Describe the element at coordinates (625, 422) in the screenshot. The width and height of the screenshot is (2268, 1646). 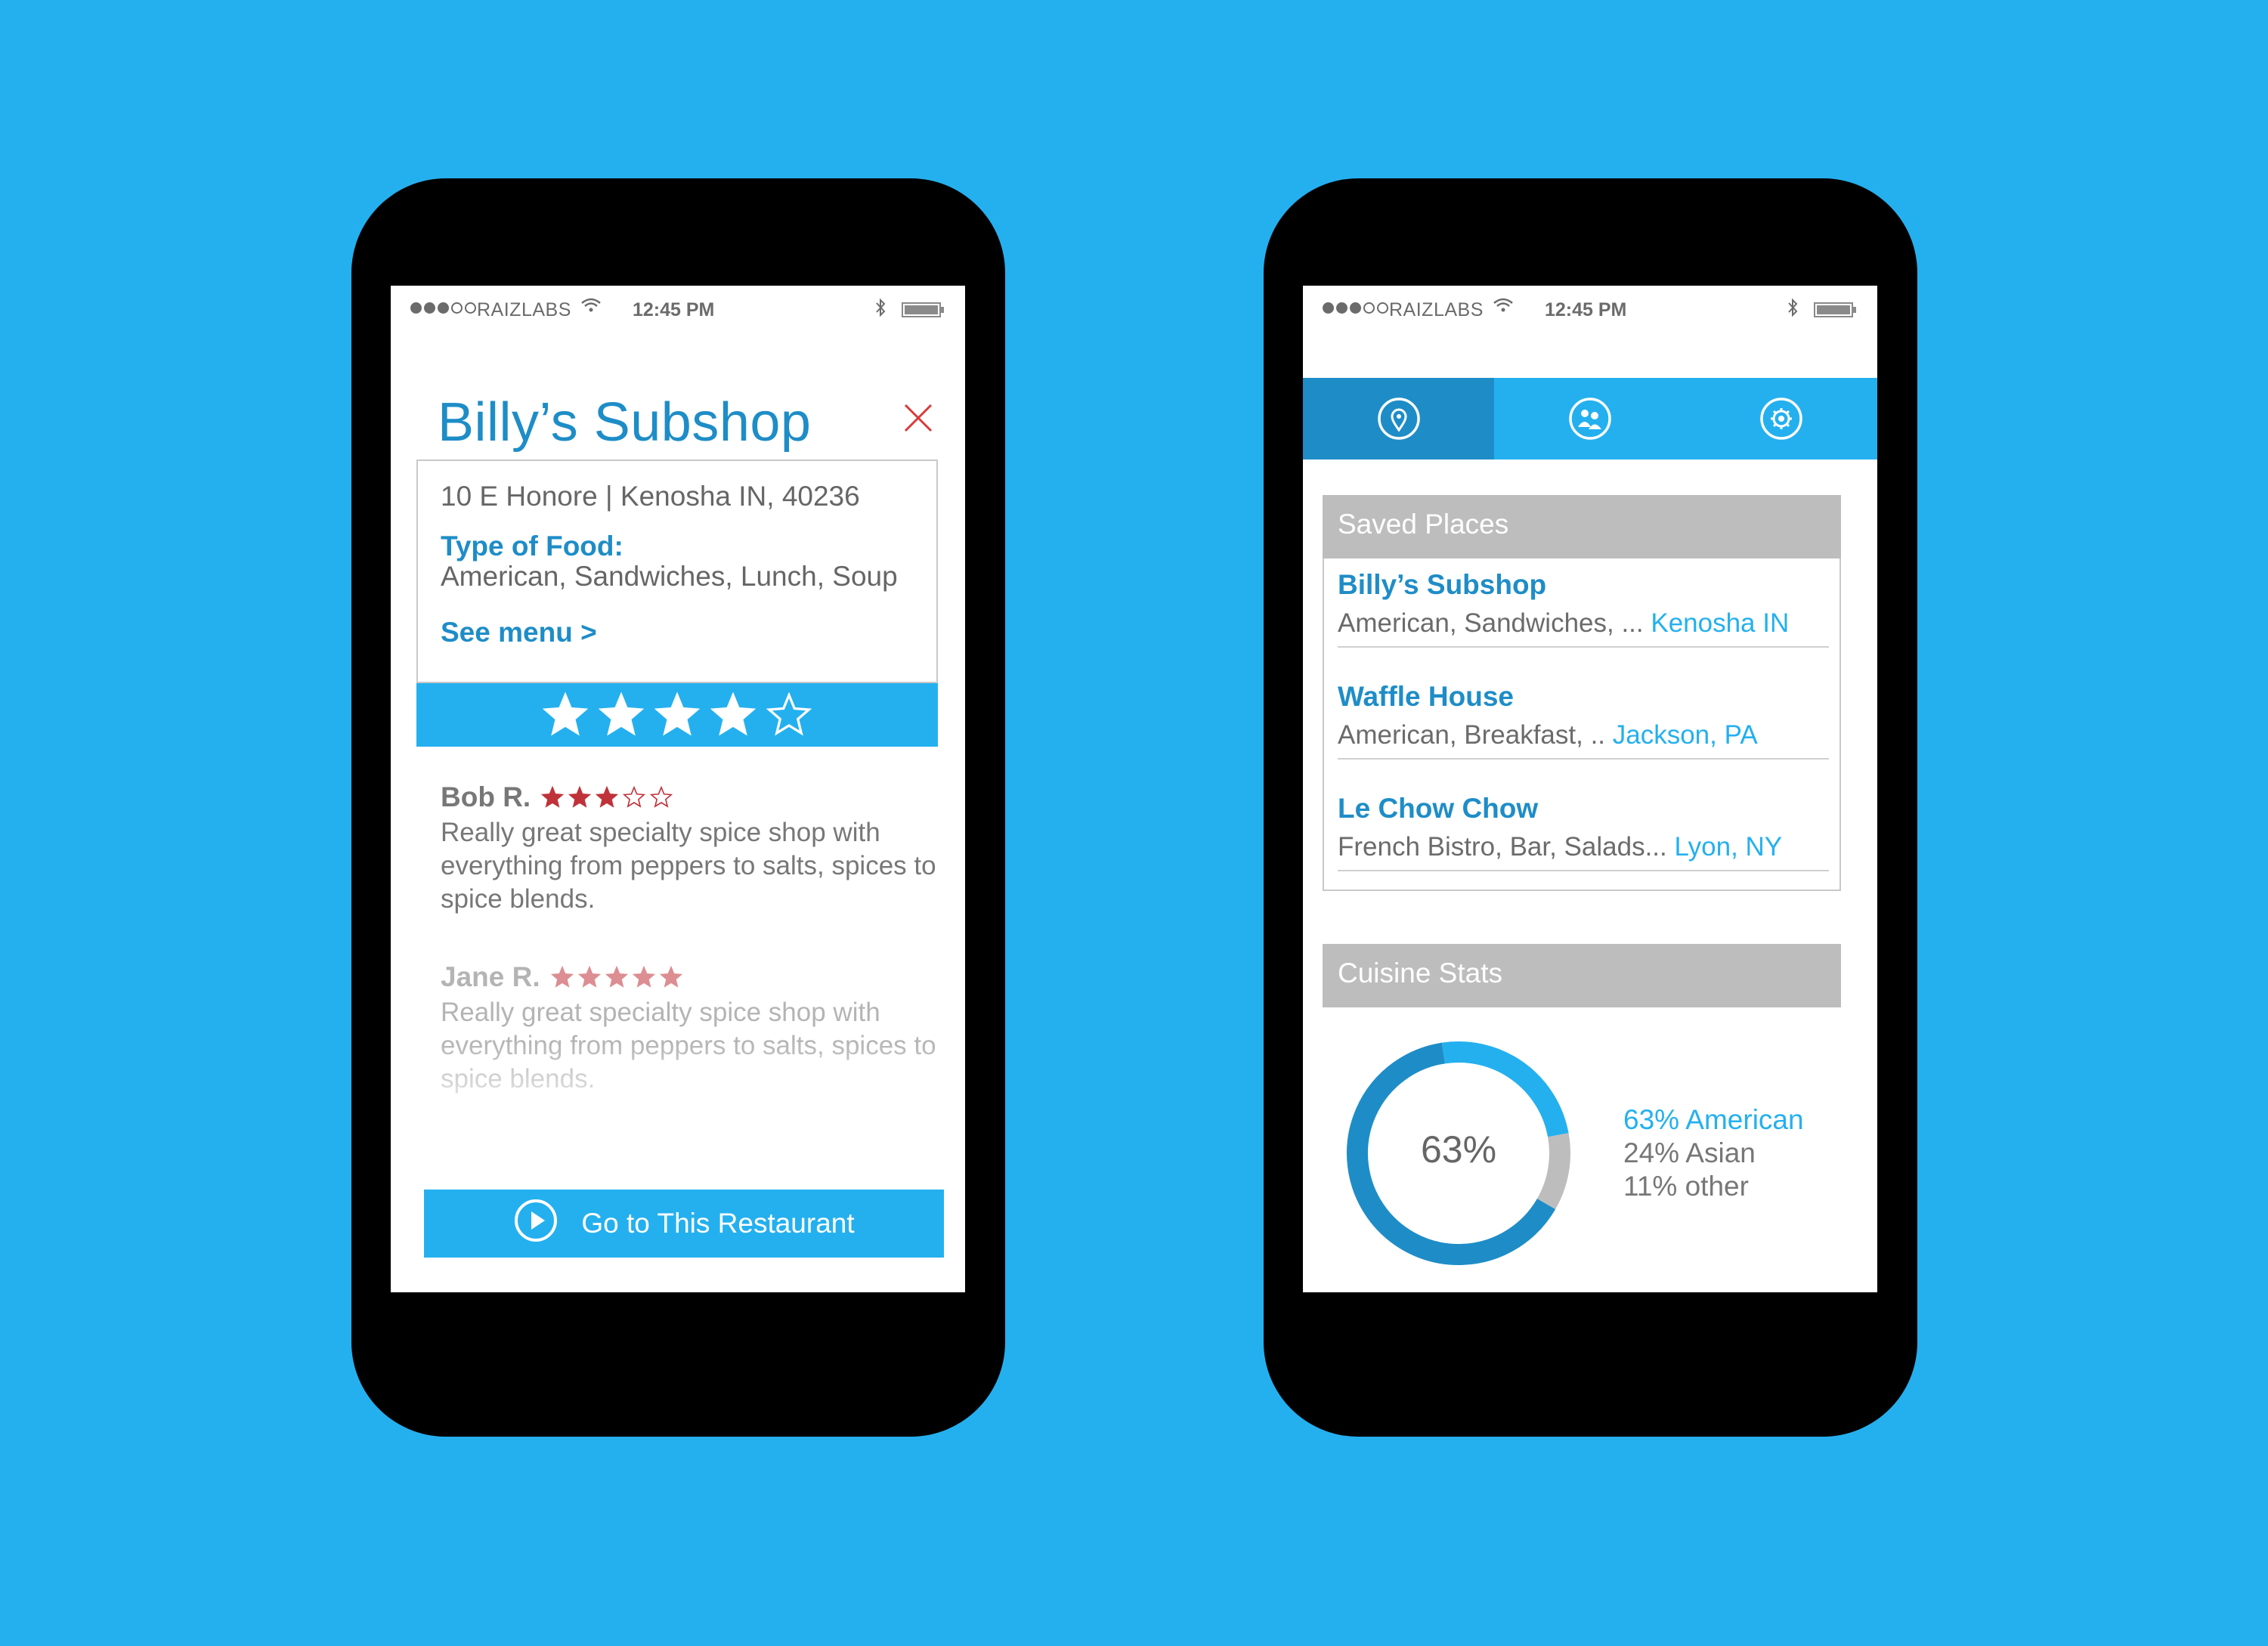
I see `restaurant-title: Billy’s Subshop` at that location.